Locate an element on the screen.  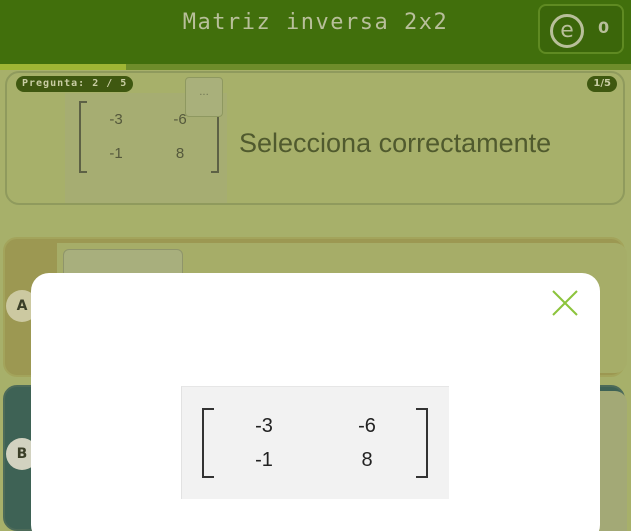
close-icon is located at coordinates (565, 303).